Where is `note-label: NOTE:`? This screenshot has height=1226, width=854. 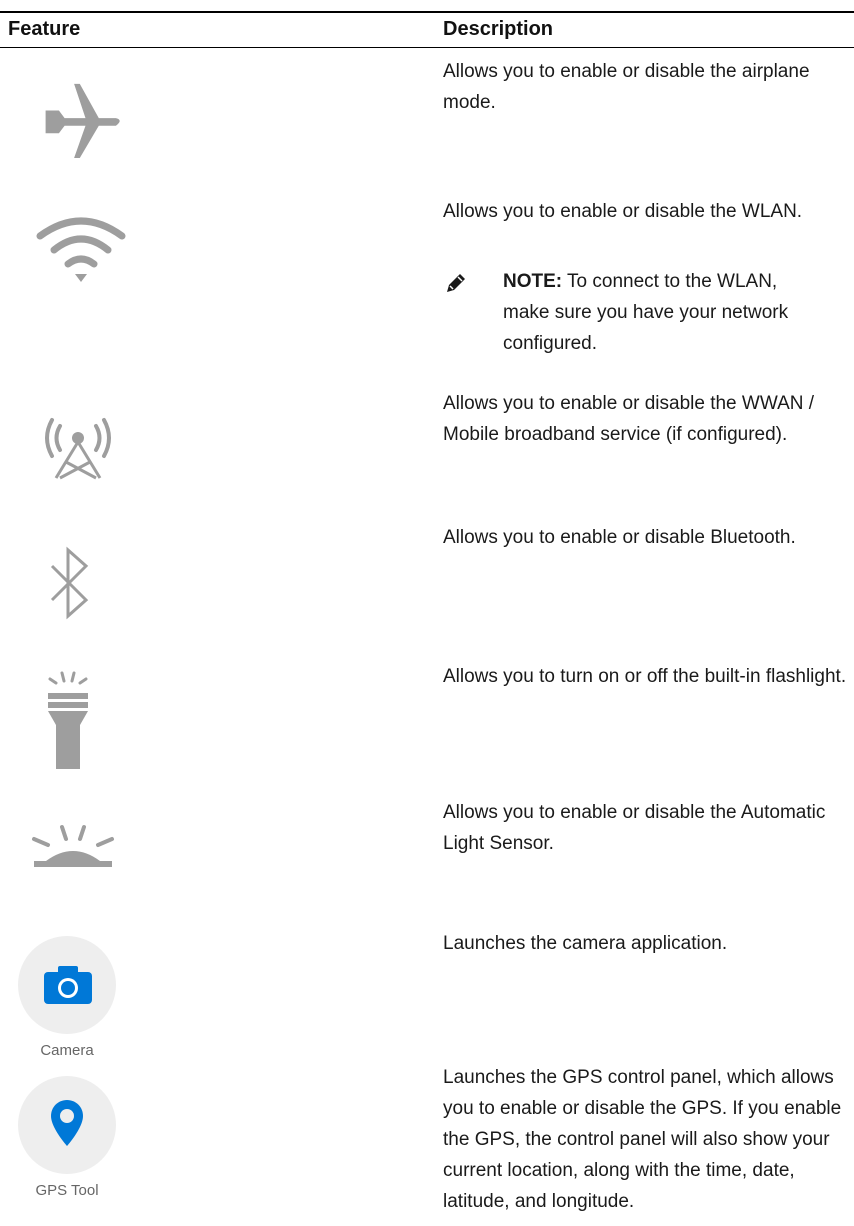
note-label: NOTE: is located at coordinates (533, 281).